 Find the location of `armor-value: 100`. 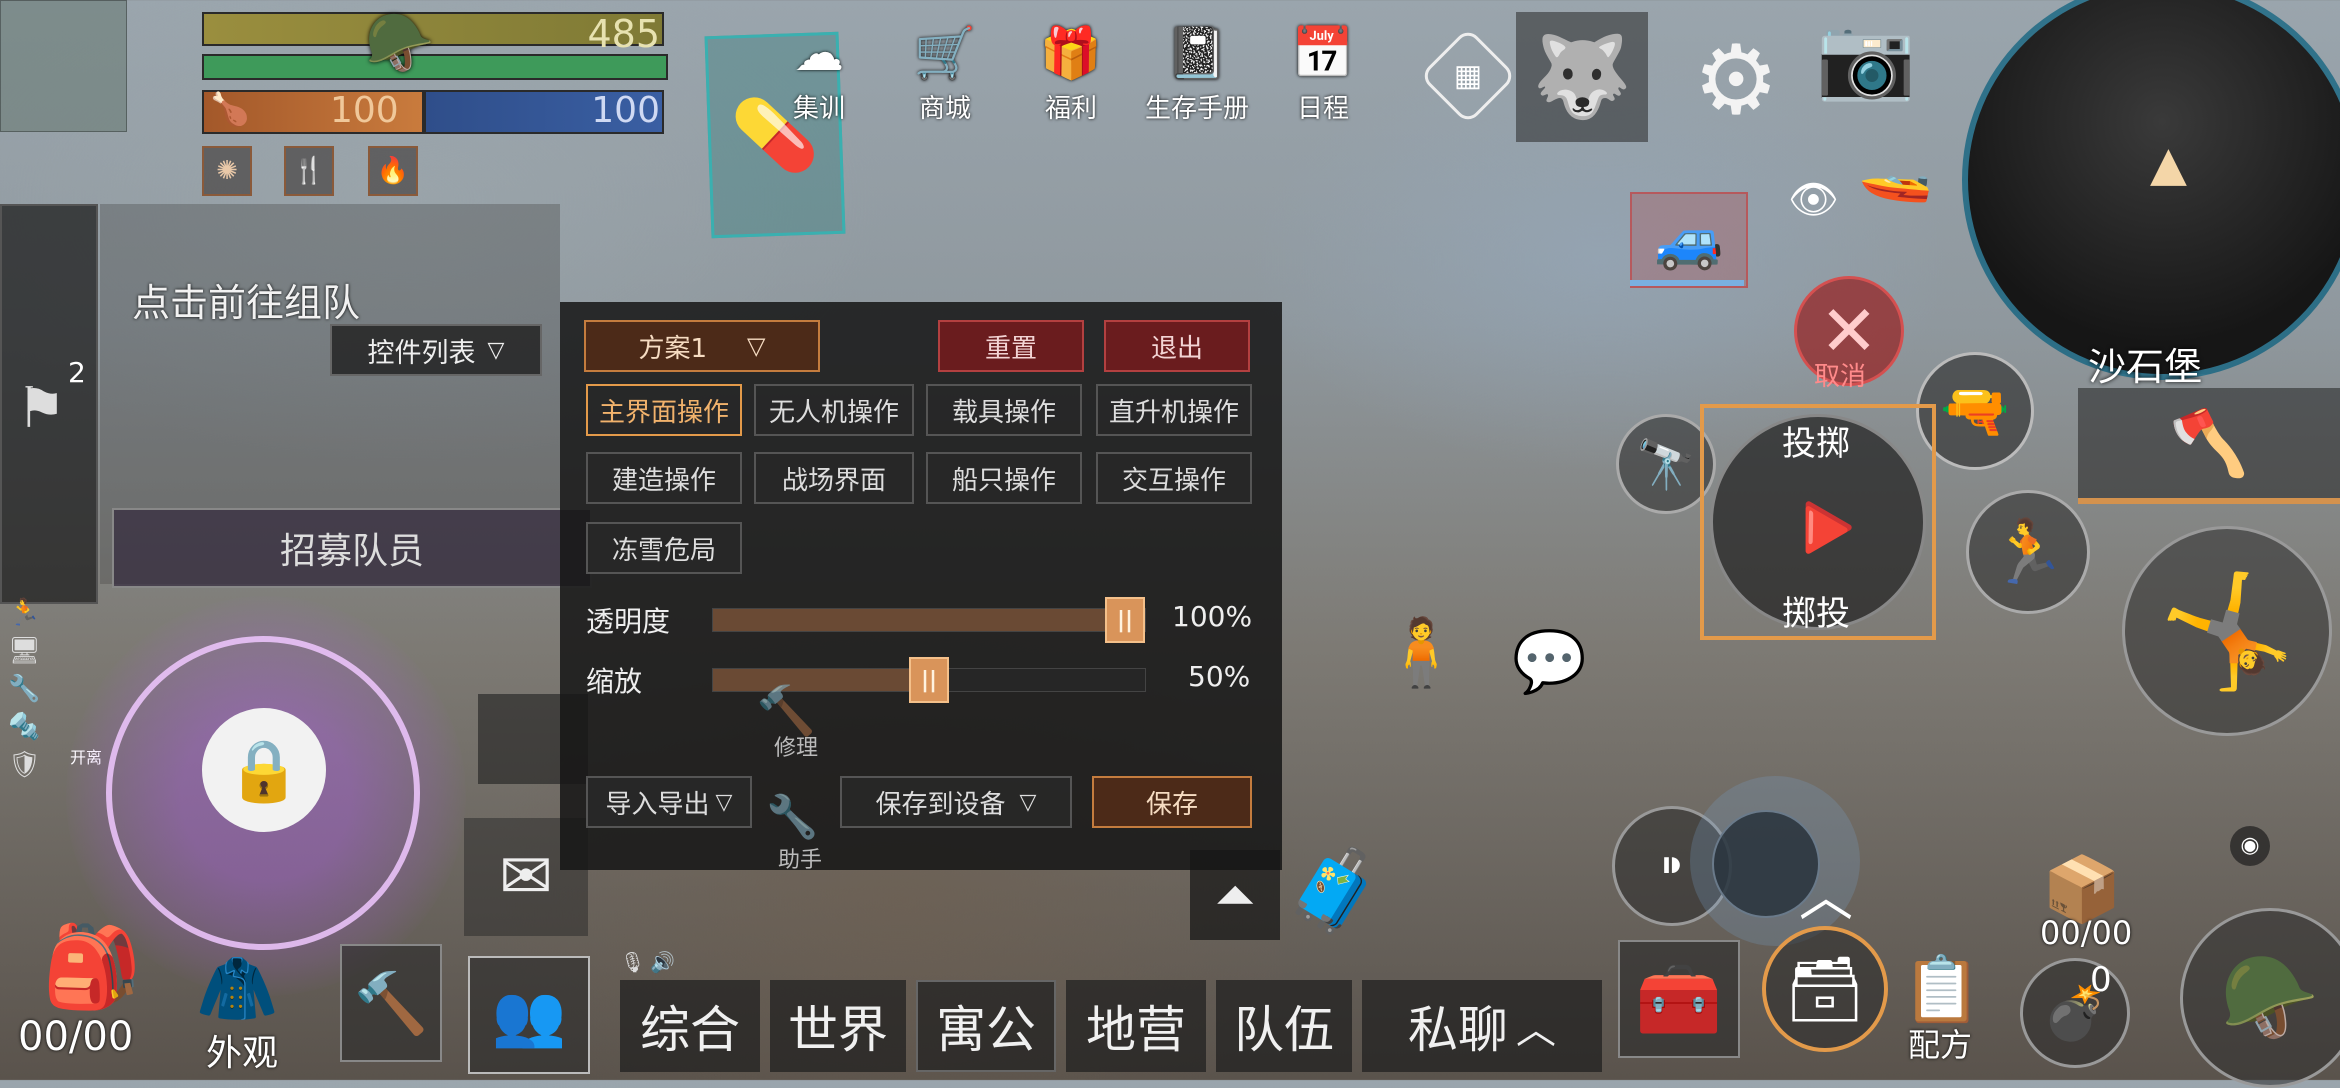

armor-value: 100 is located at coordinates (625, 110).